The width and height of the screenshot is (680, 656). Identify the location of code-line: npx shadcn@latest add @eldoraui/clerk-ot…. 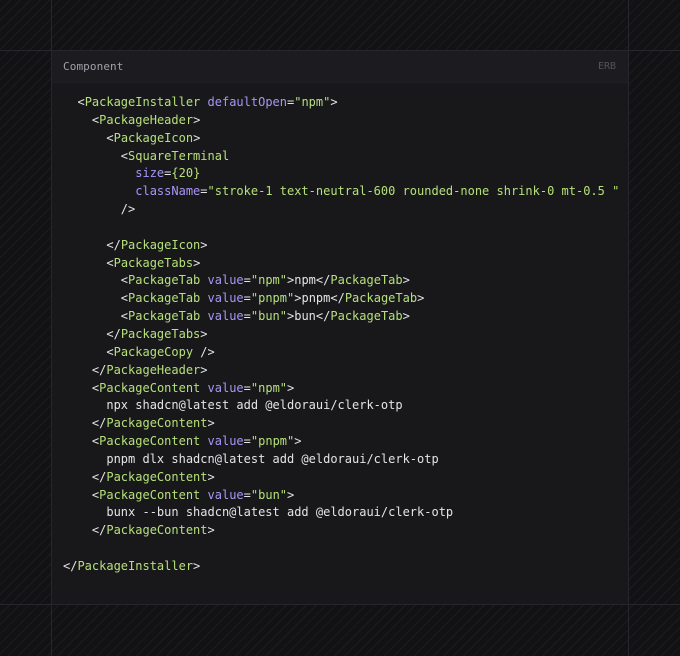
(341, 406).